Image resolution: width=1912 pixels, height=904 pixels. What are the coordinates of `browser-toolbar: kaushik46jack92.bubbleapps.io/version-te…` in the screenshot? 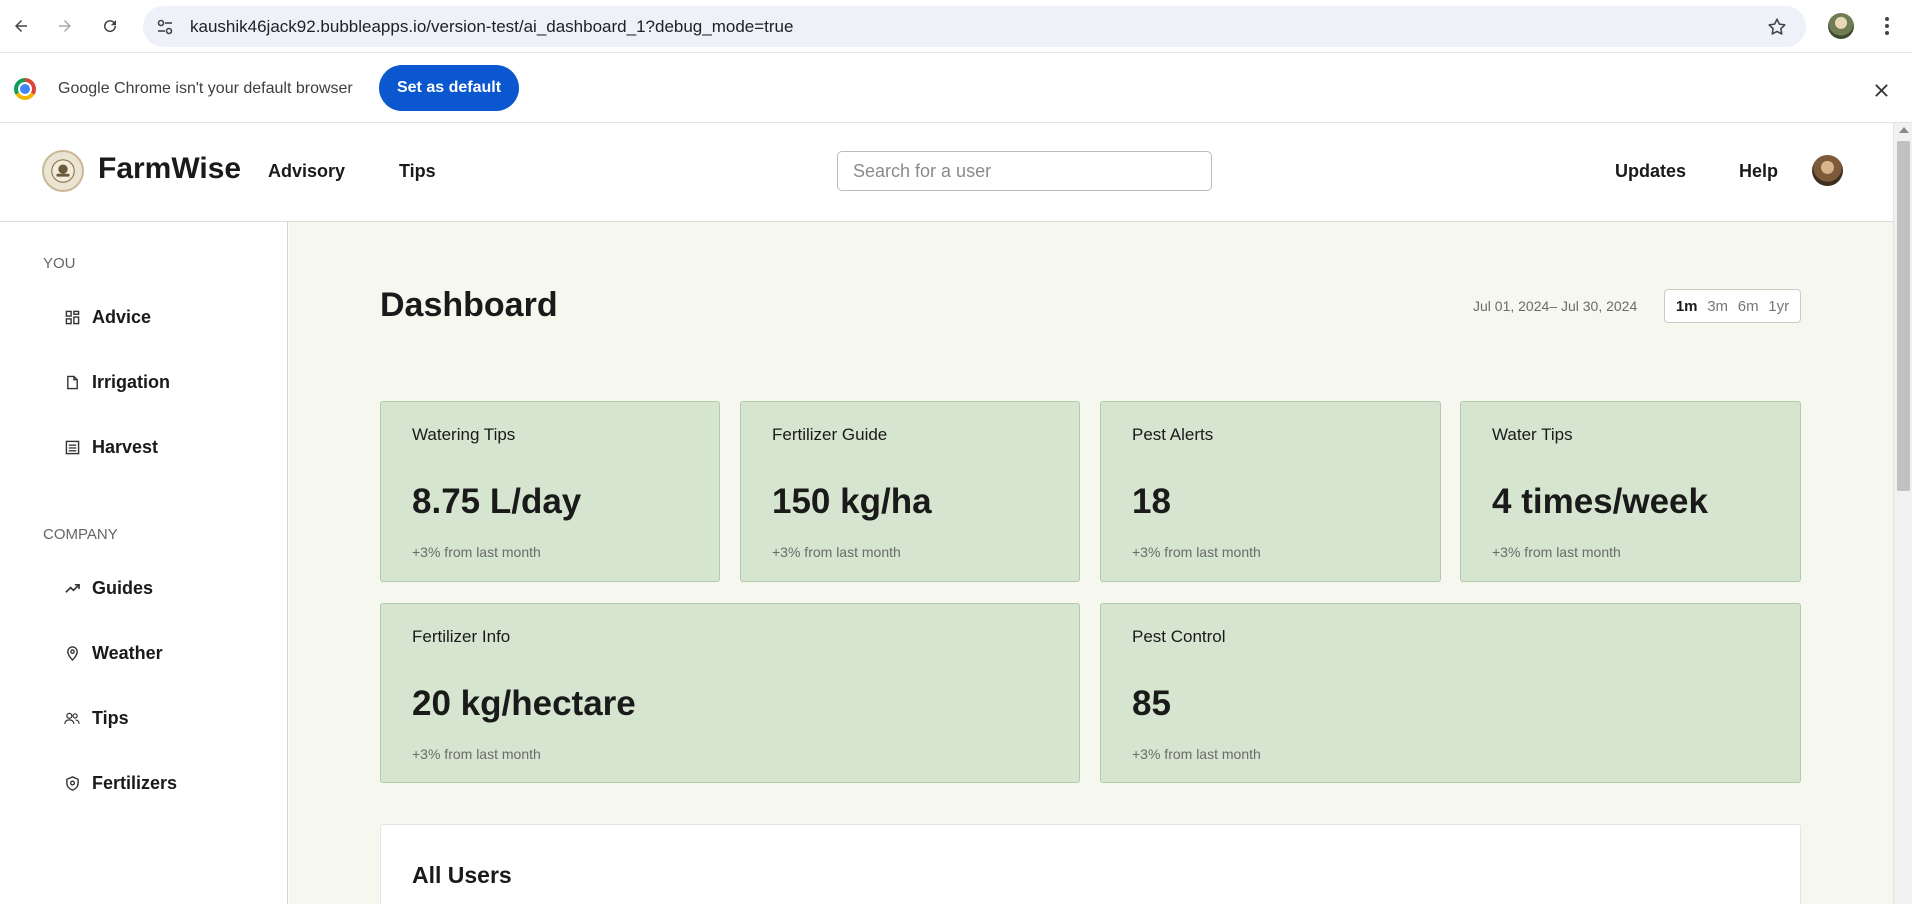 It's located at (956, 26).